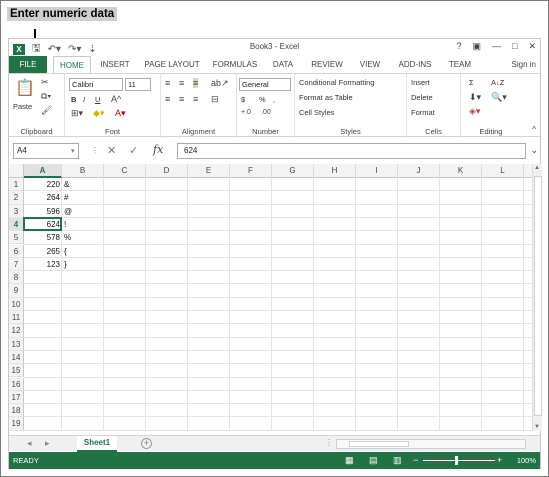  Describe the element at coordinates (335, 171) in the screenshot. I see `column-header-h: H` at that location.